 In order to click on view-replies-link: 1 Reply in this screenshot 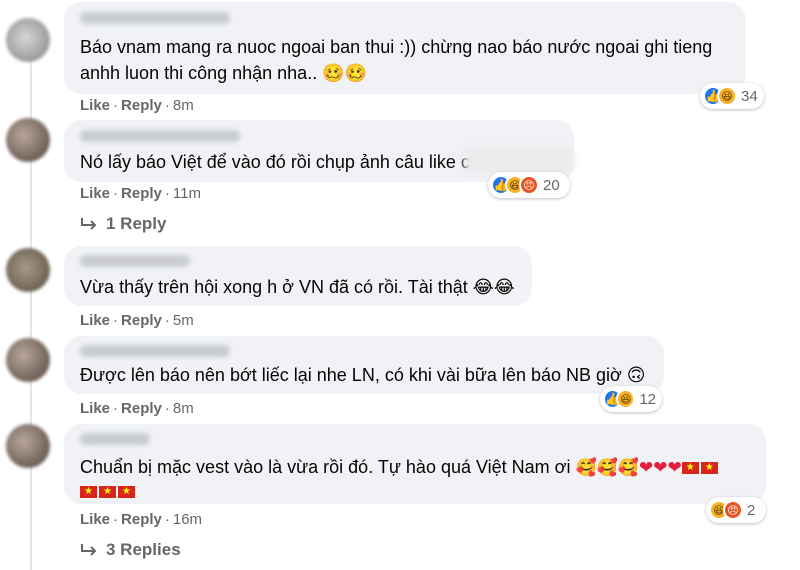, I will do `click(123, 224)`.